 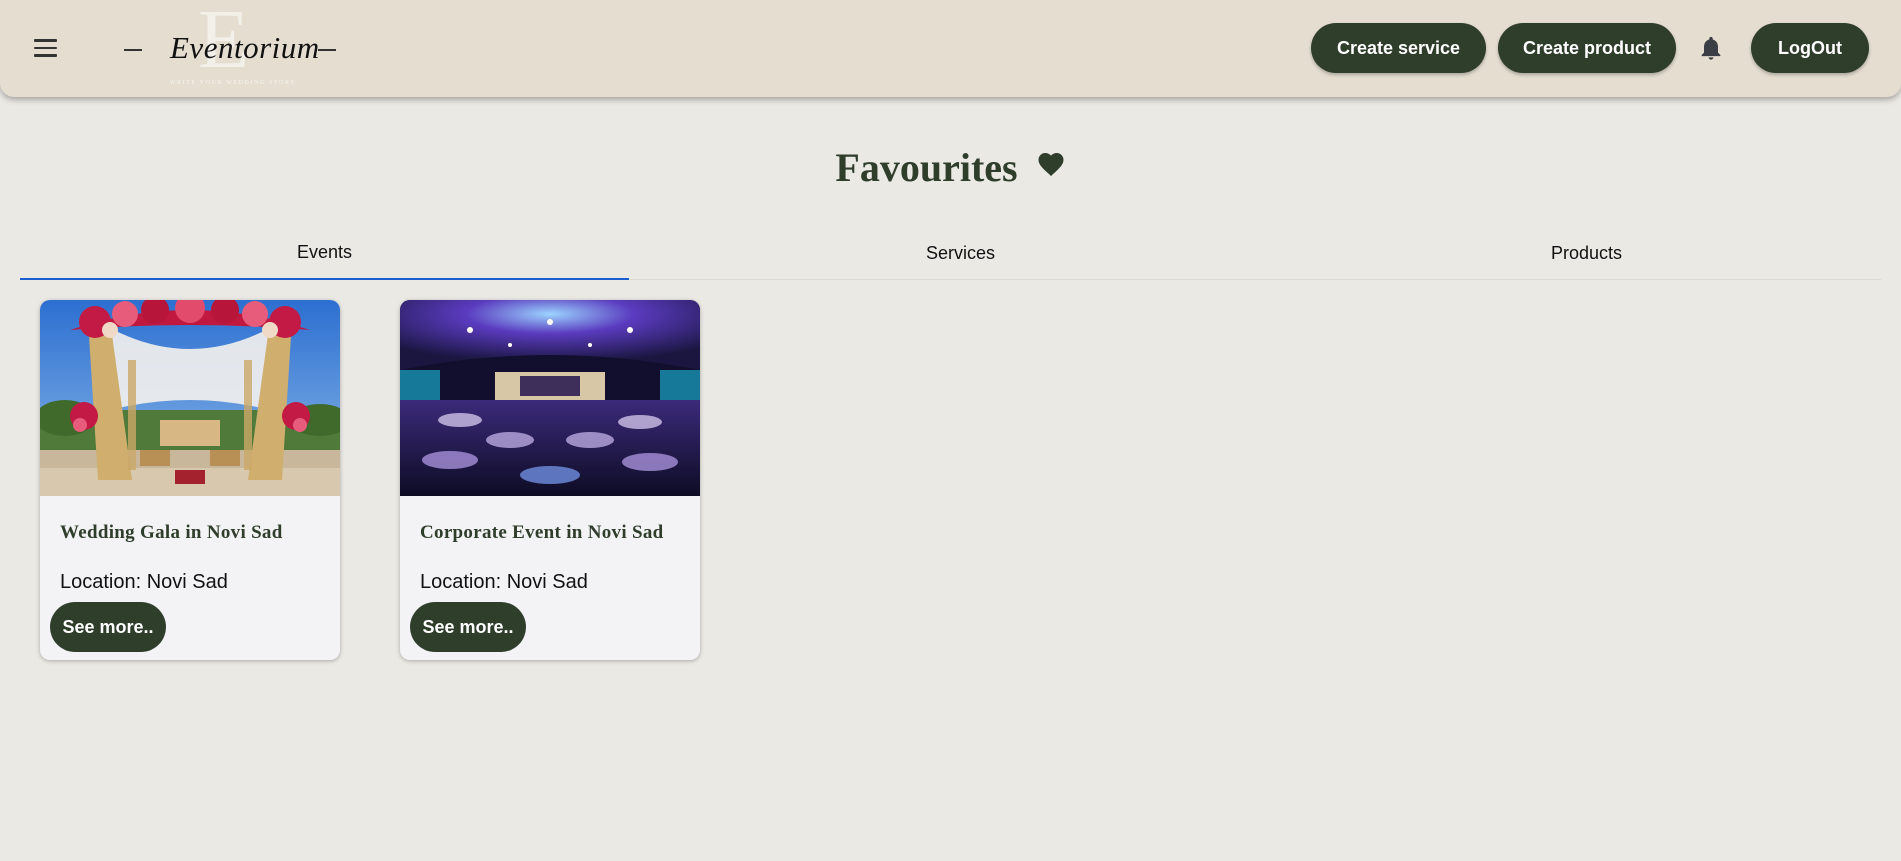 What do you see at coordinates (1051, 164) in the screenshot?
I see `heart-icon` at bounding box center [1051, 164].